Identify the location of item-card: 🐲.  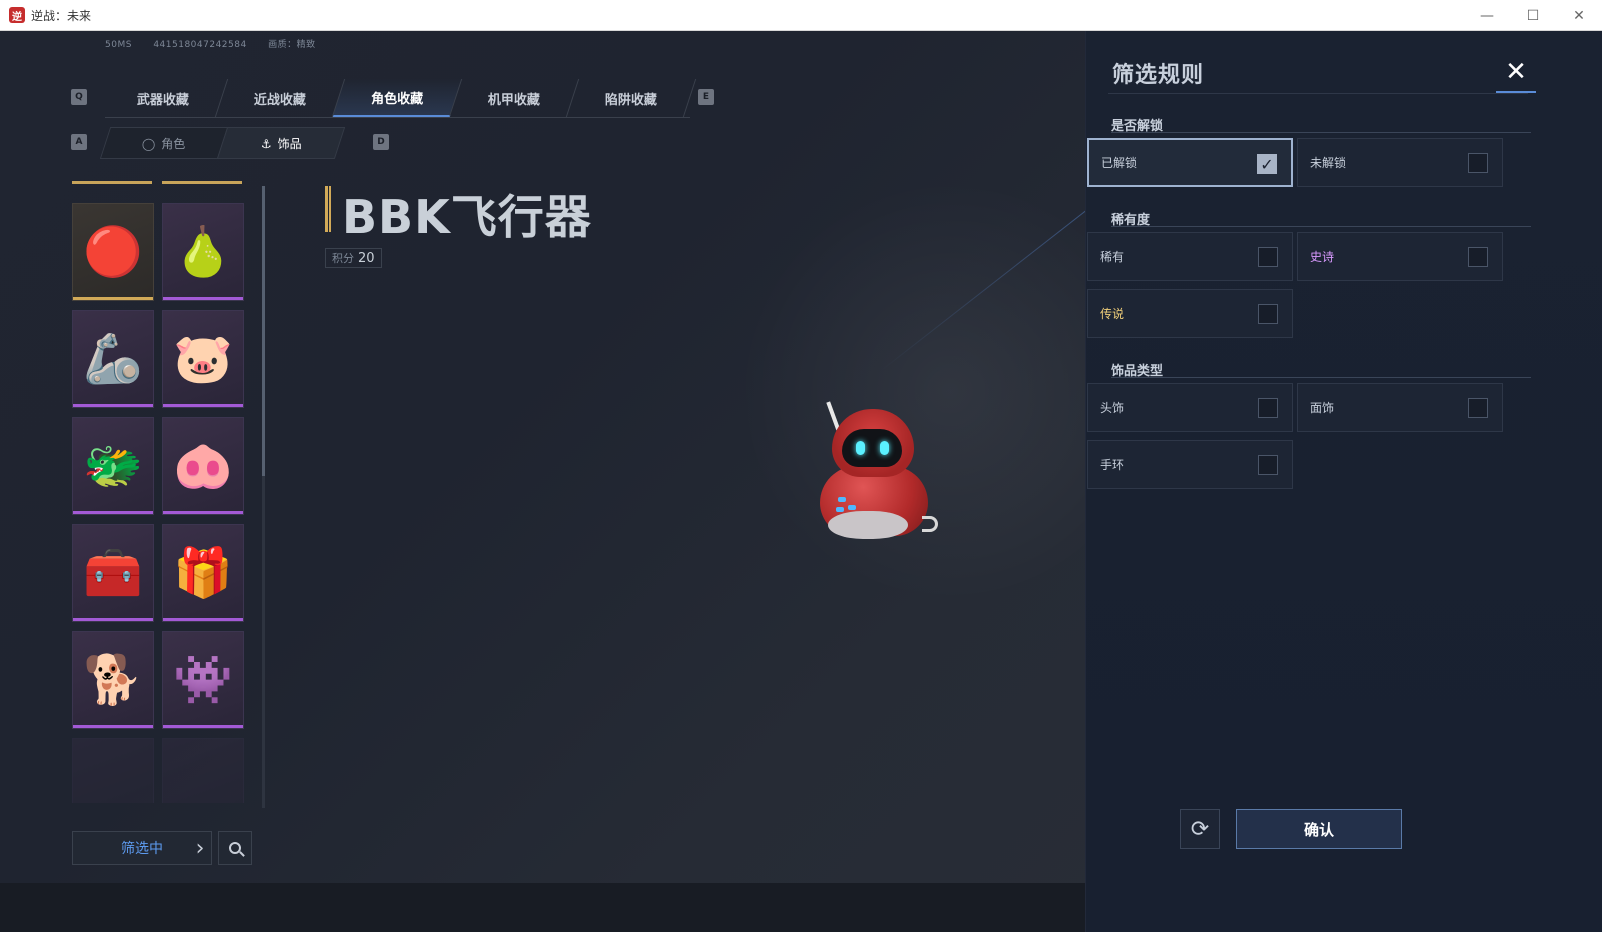
(113, 466).